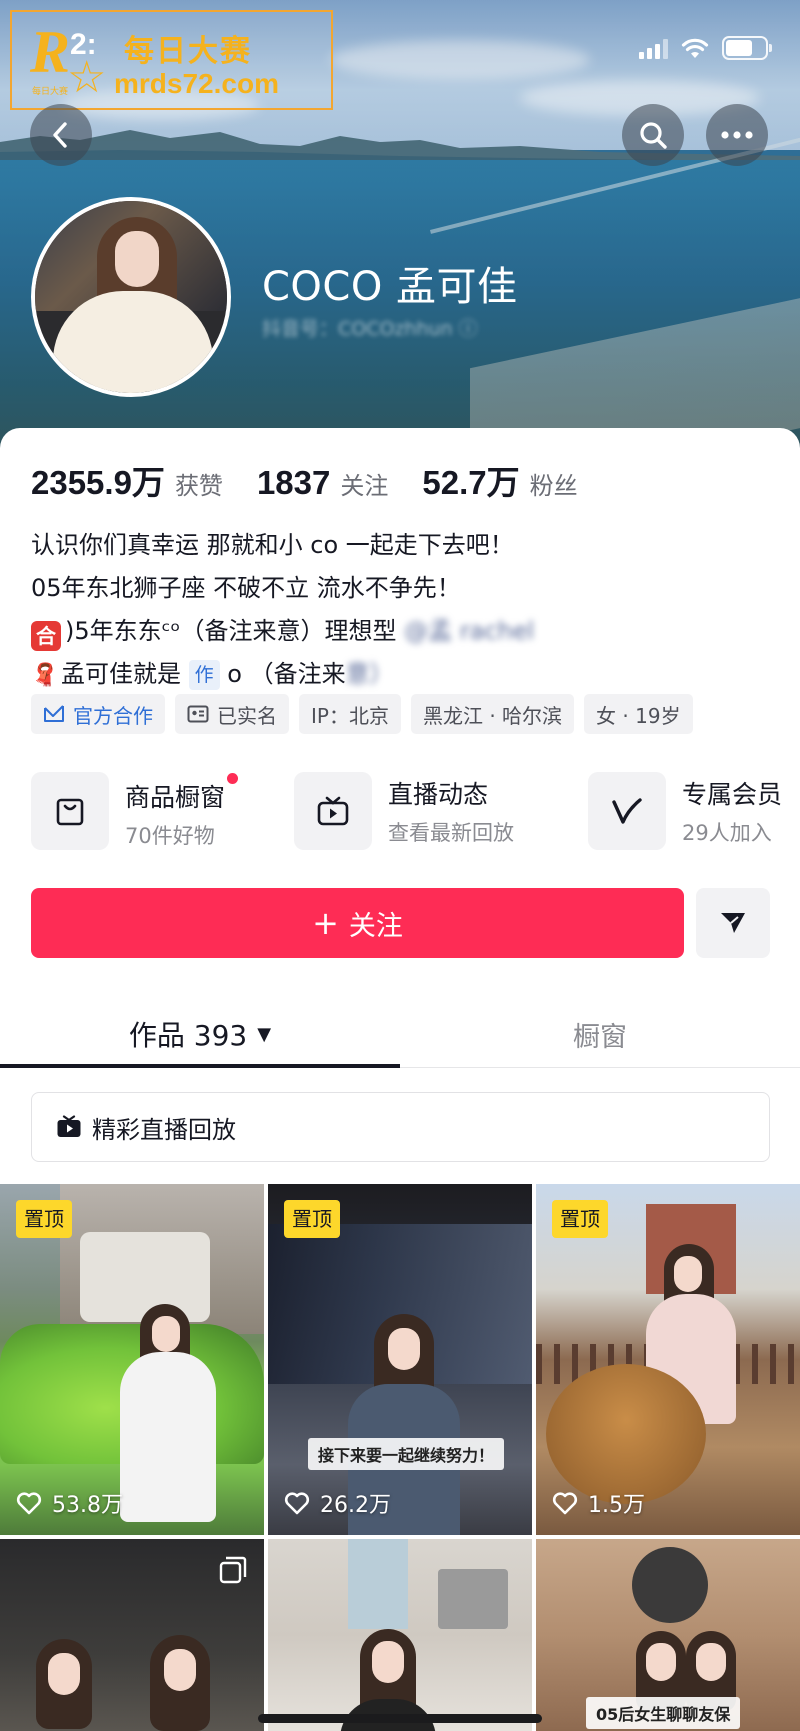  Describe the element at coordinates (50, 52) in the screenshot. I see `watermark-r: R` at that location.